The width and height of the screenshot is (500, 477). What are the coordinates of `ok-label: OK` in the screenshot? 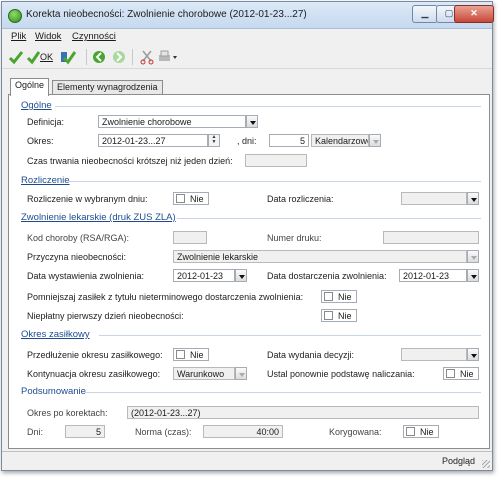 It's located at (47, 57).